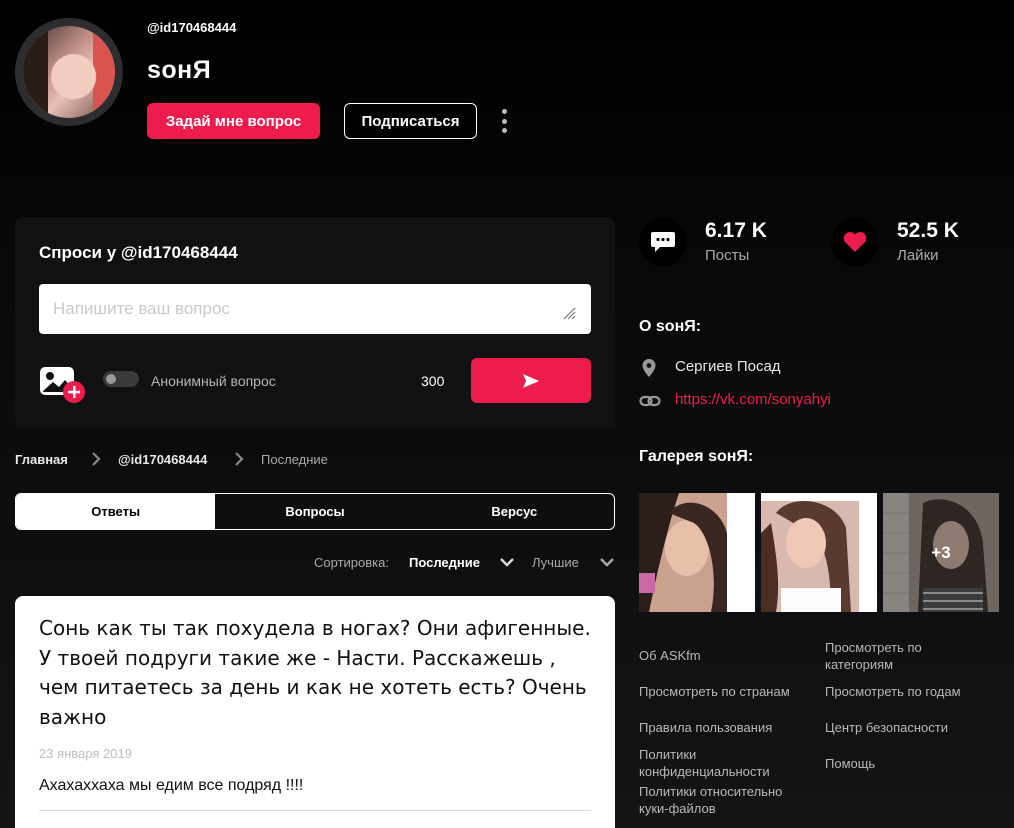  I want to click on footer-link-help: Помощь, so click(910, 763).